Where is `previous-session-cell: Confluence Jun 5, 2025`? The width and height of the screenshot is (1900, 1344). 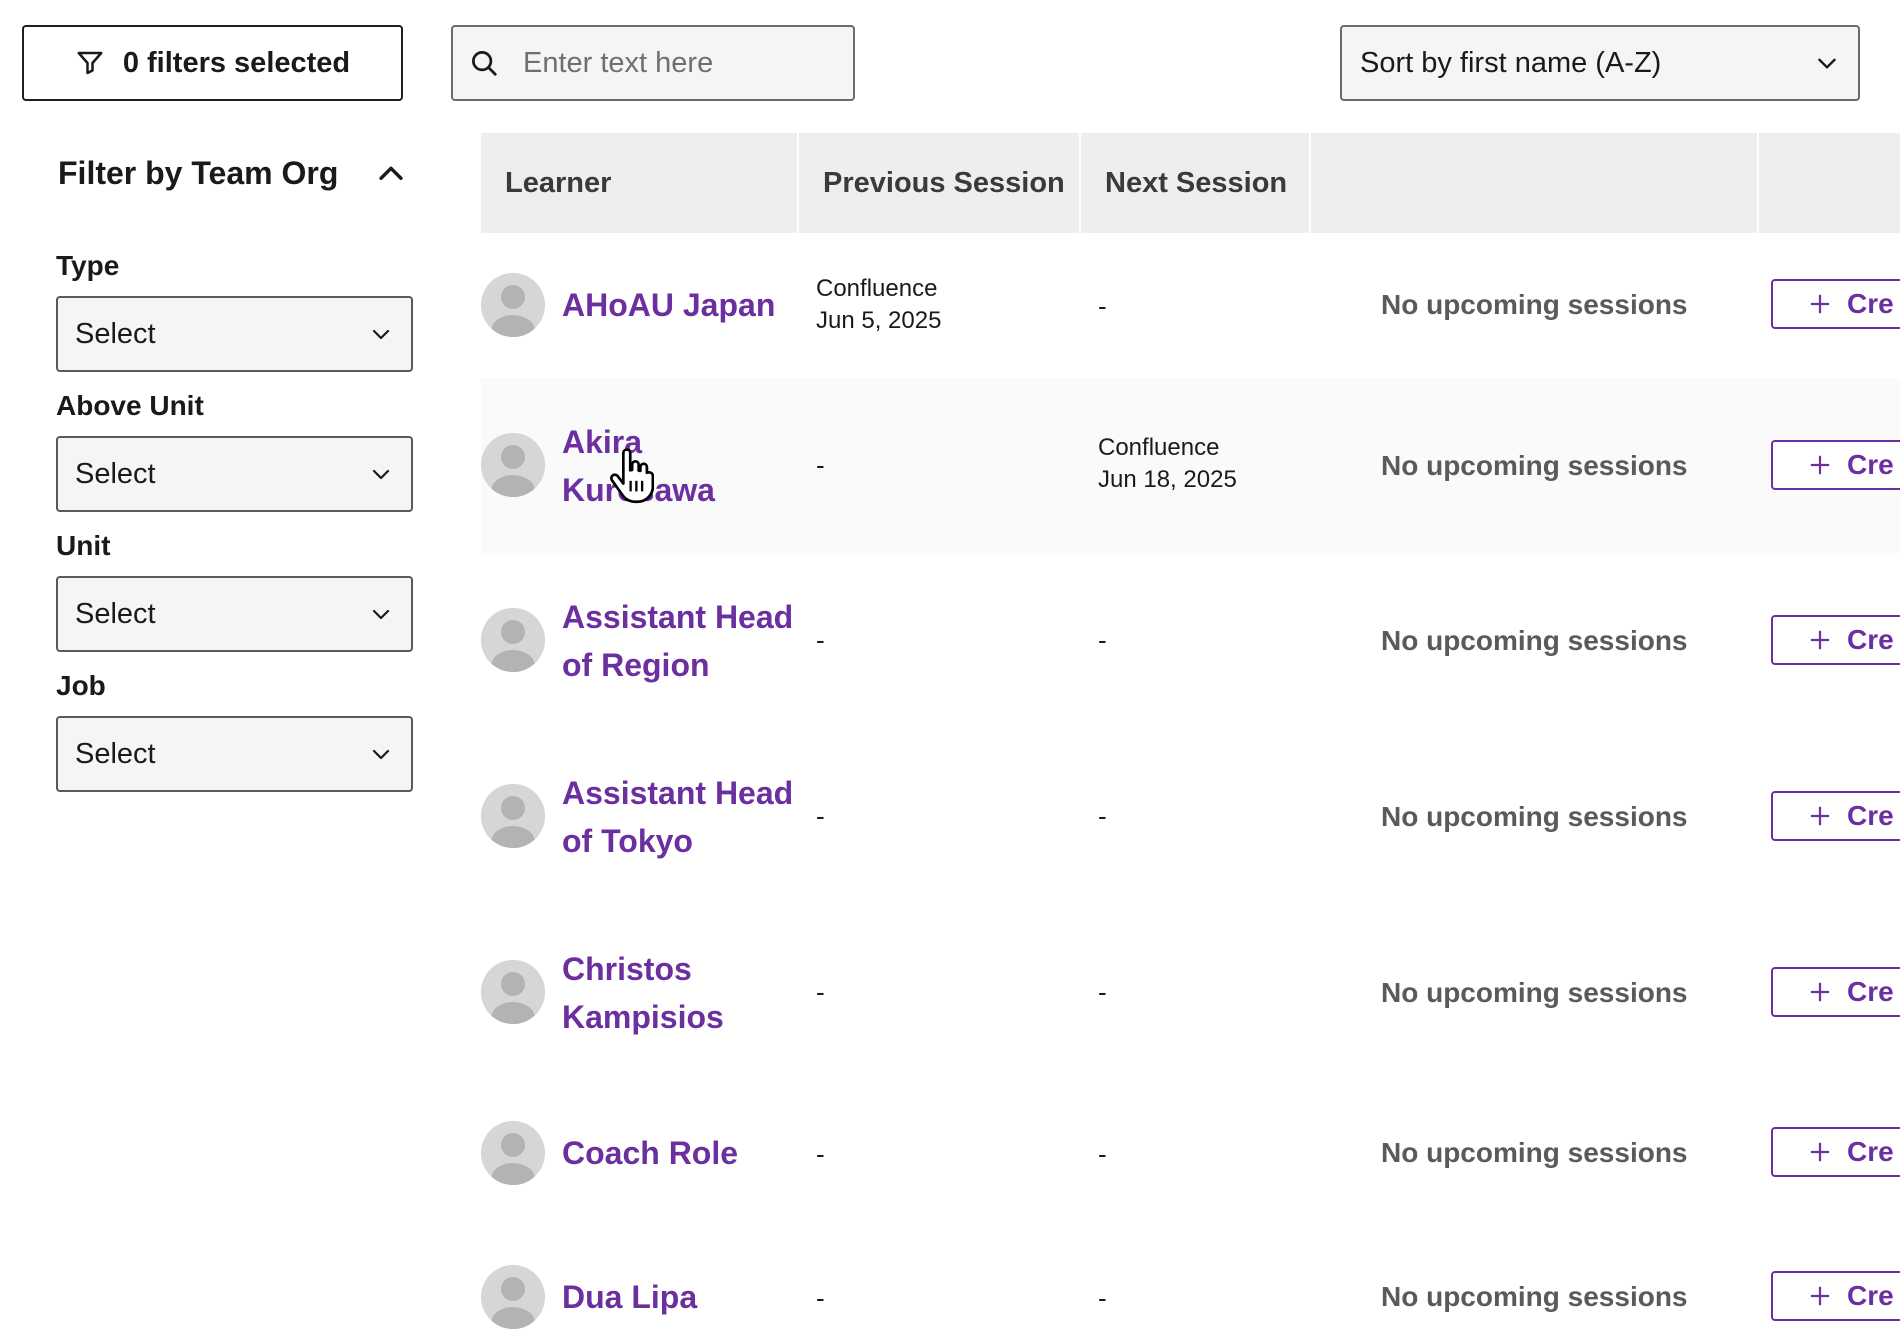 previous-session-cell: Confluence Jun 5, 2025 is located at coordinates (878, 305).